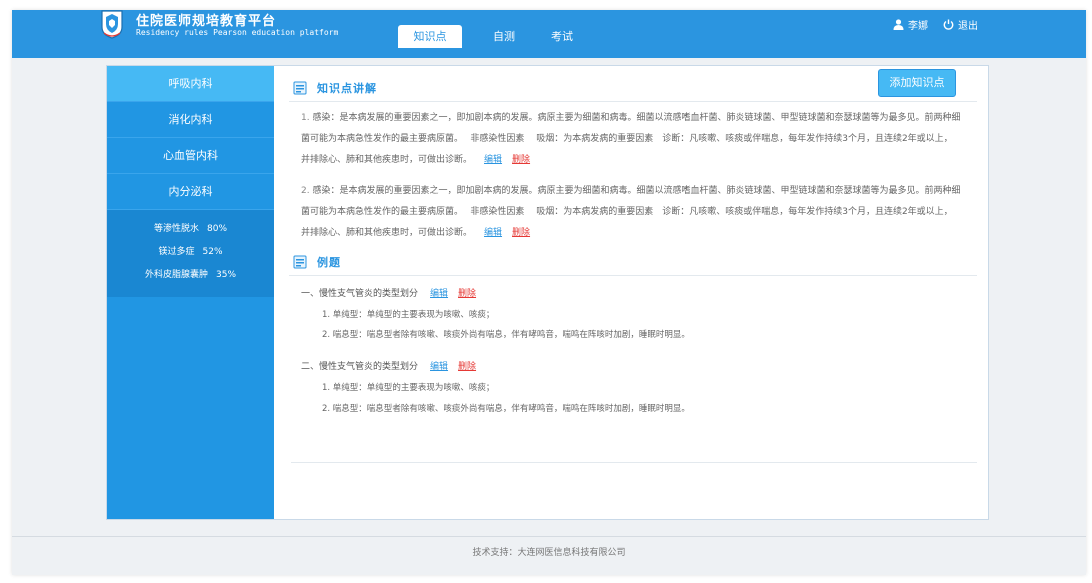 Image resolution: width=1092 pixels, height=583 pixels. Describe the element at coordinates (968, 26) in the screenshot. I see `logout-label: 退出` at that location.